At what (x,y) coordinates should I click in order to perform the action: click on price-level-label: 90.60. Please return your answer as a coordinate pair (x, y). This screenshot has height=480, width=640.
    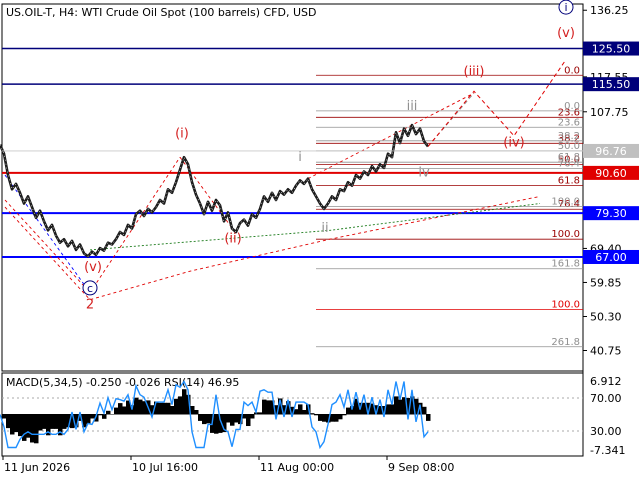
    Looking at the image, I should click on (611, 173).